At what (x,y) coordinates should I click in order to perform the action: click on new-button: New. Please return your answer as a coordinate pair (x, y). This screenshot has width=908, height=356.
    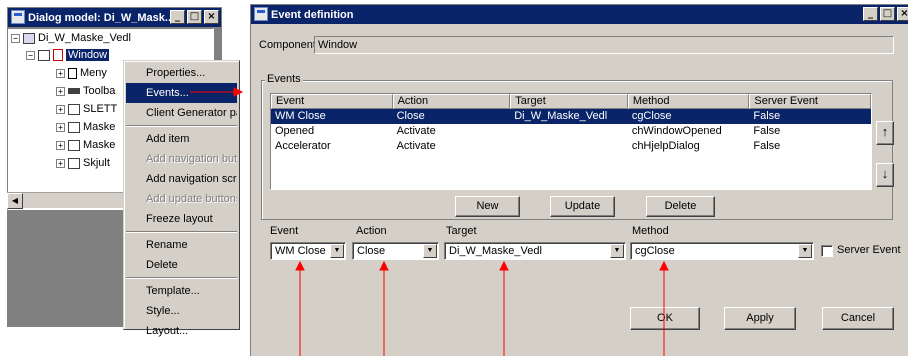
    Looking at the image, I should click on (487, 206).